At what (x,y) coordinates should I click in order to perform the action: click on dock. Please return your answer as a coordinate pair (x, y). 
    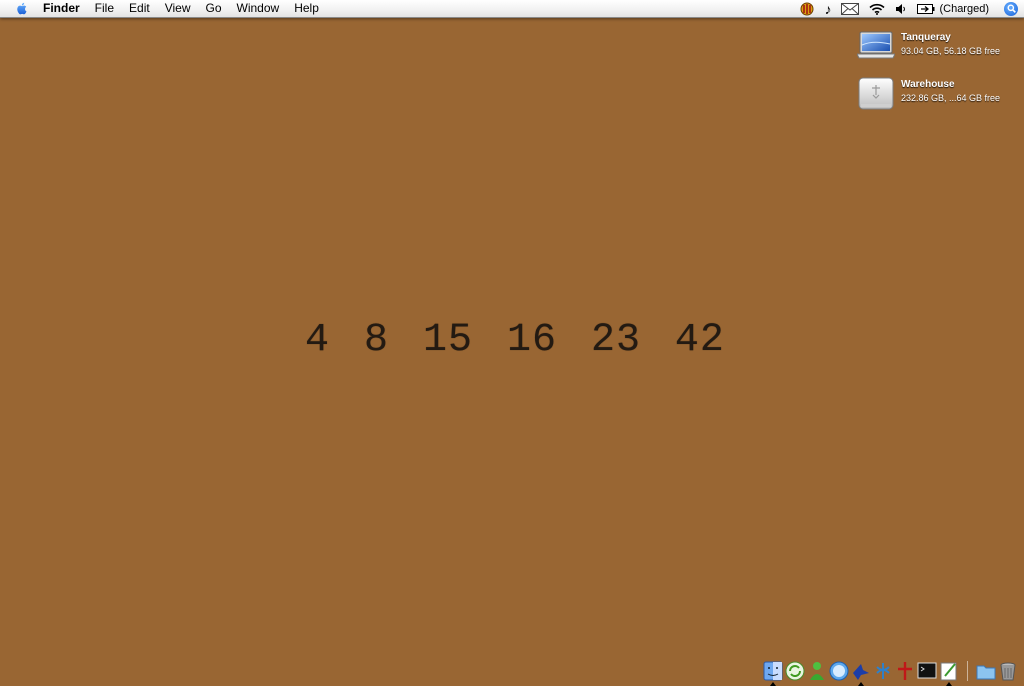
    Looking at the image, I should click on (889, 669).